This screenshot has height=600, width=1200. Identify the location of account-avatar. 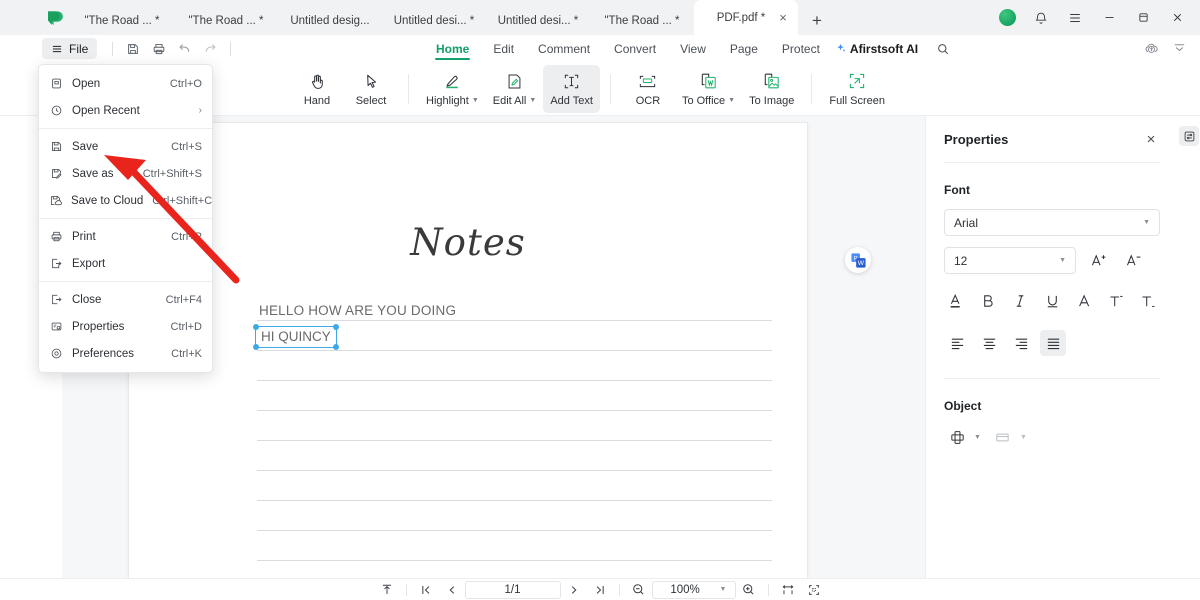
(1007, 18).